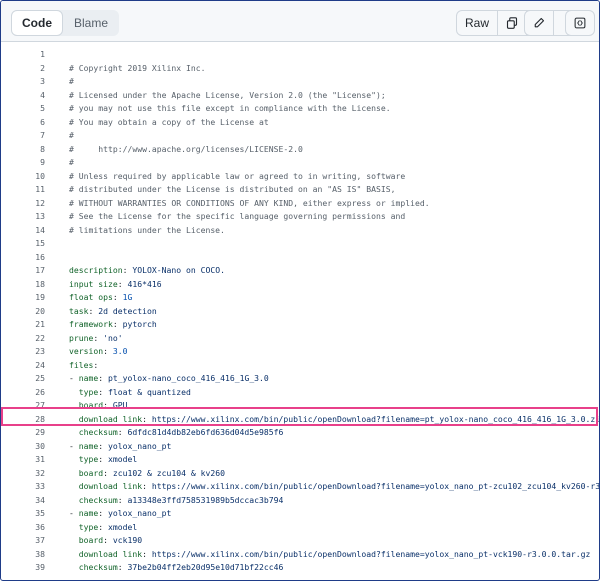 The height and width of the screenshot is (581, 600). I want to click on line-number: 14, so click(23, 231).